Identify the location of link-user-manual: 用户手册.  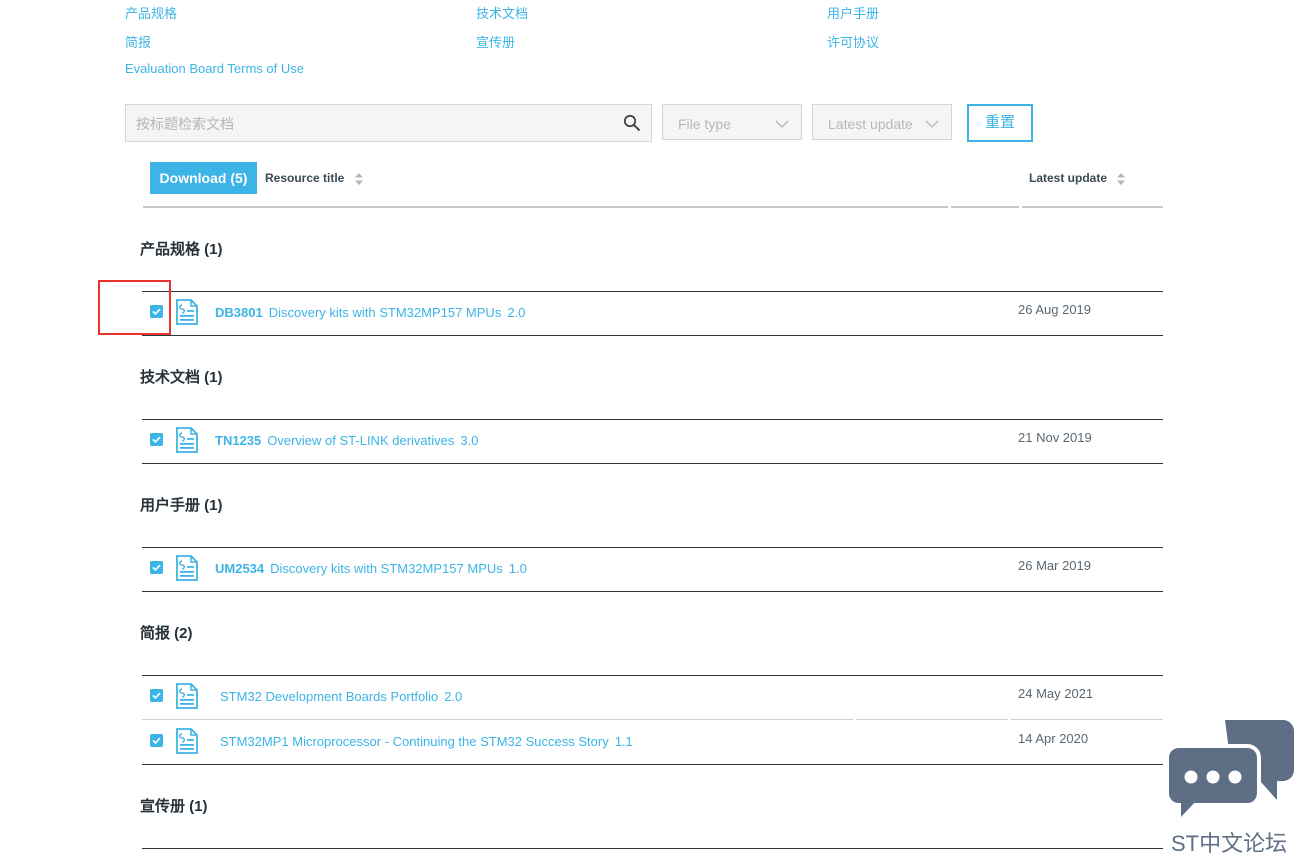
(853, 12).